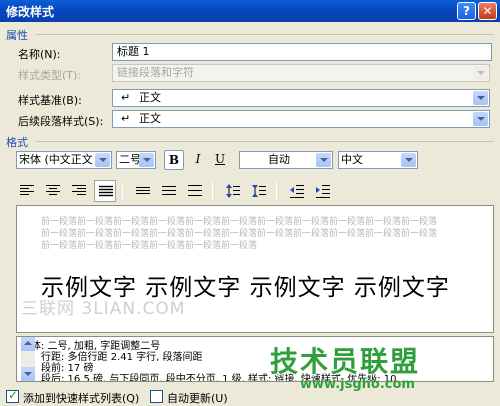 The height and width of the screenshot is (406, 500). I want to click on properties-divider, so click(265, 34).